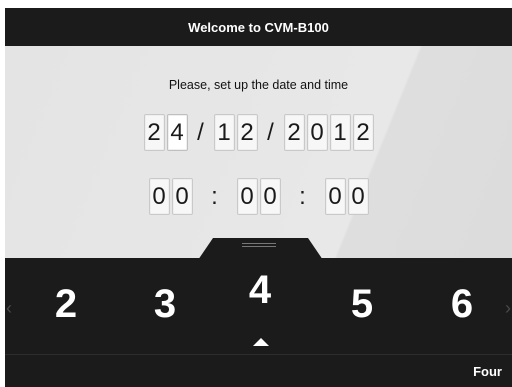  What do you see at coordinates (270, 196) in the screenshot?
I see `minute-digit-2: 0` at bounding box center [270, 196].